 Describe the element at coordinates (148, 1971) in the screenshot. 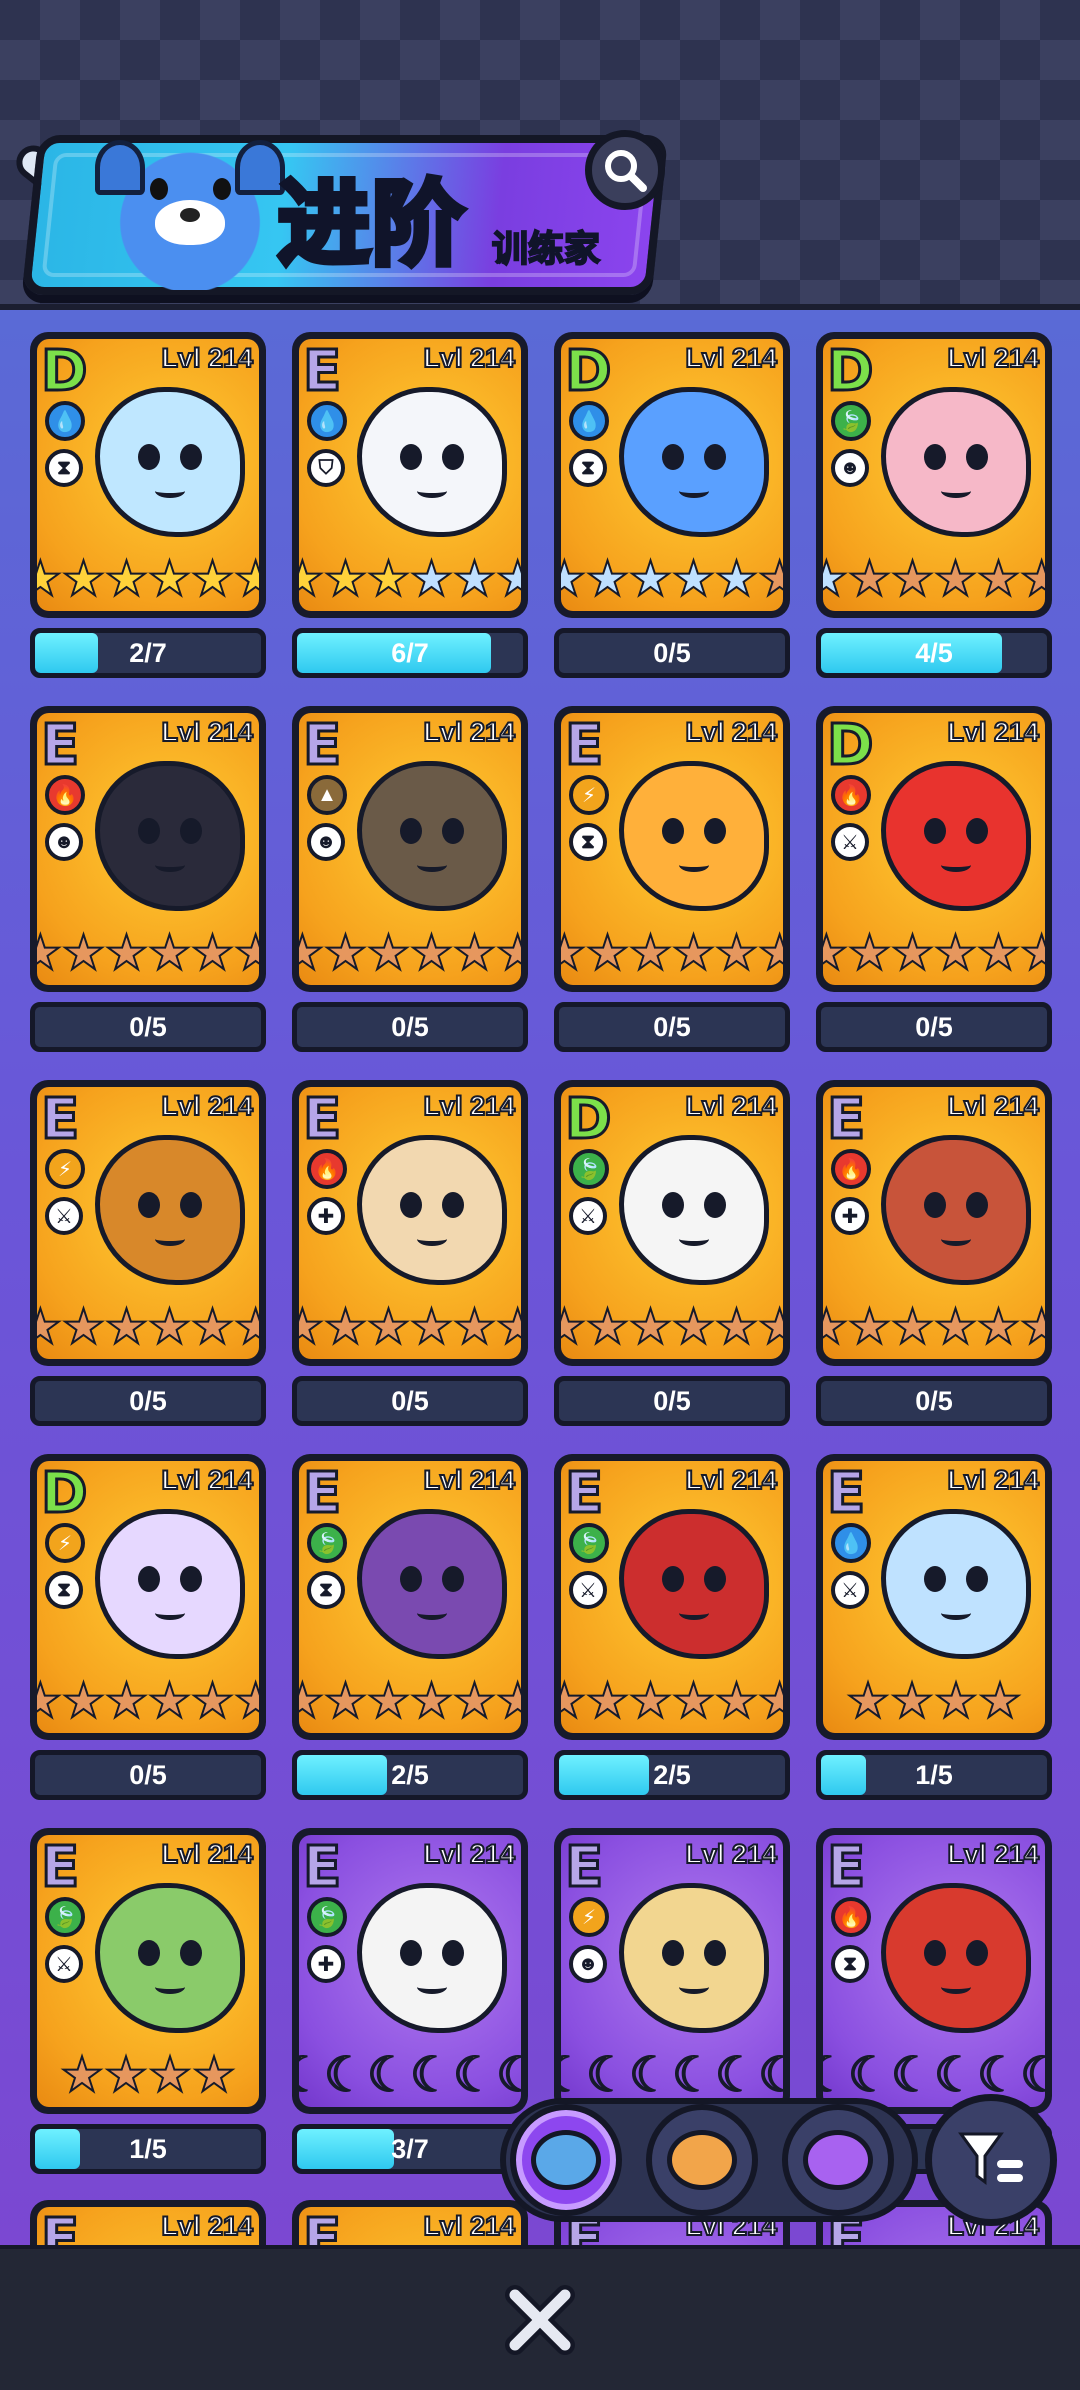

I see `creature-card: E Lvl 214 🍃 ⚔ ★ ★ ★ ★` at that location.